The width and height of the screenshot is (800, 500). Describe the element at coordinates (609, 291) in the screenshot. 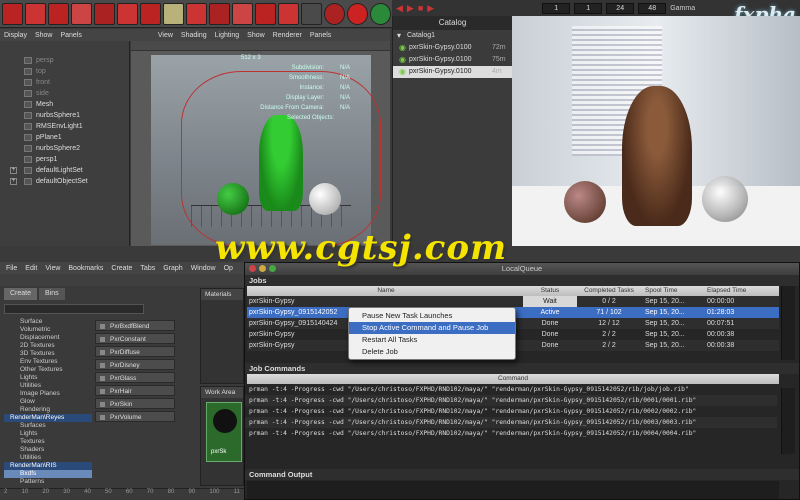

I see `col-completed-tasks: Completed Tasks` at that location.